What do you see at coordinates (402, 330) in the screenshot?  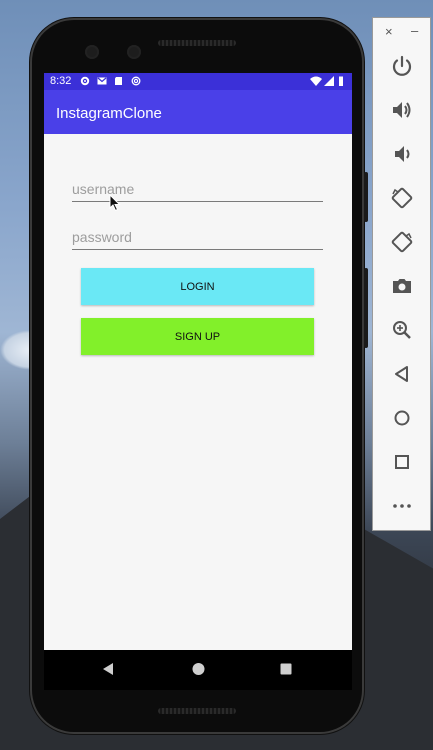 I see `zoom-icon` at bounding box center [402, 330].